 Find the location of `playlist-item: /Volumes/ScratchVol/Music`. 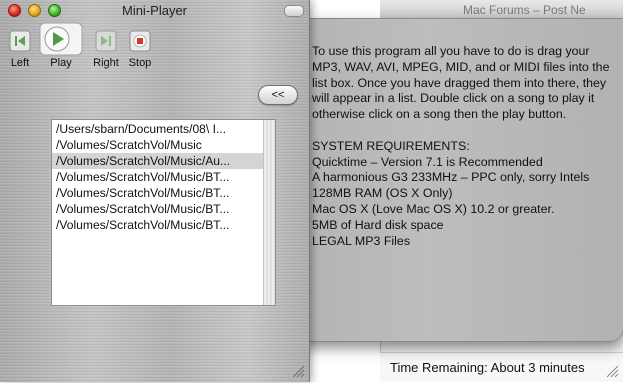

playlist-item: /Volumes/ScratchVol/Music is located at coordinates (158, 145).